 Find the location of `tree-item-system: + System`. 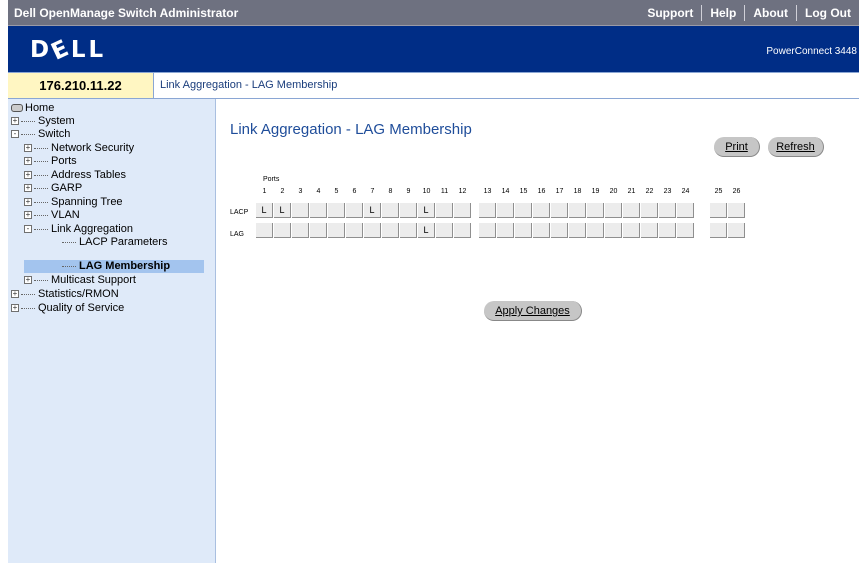

tree-item-system: + System is located at coordinates (43, 121).